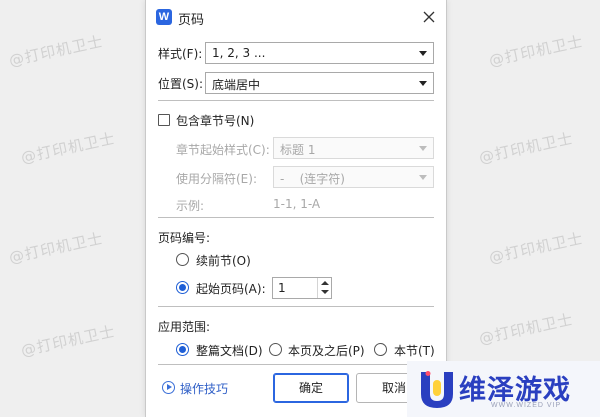  I want to click on start-at-radio, so click(182, 287).